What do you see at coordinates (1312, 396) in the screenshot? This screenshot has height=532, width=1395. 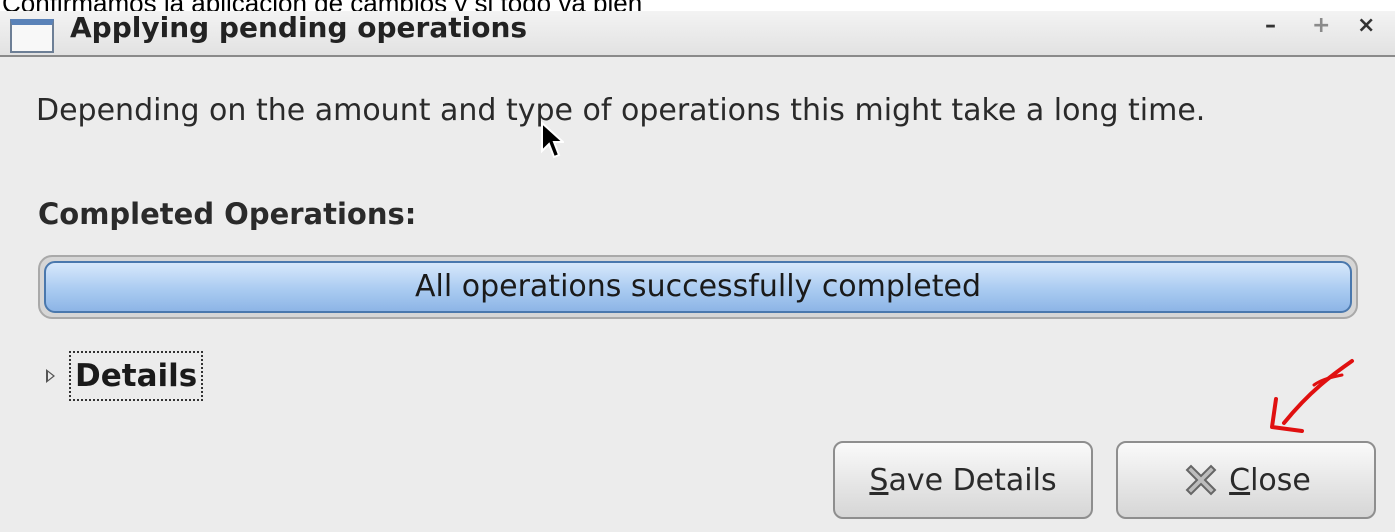 I see `red-annotation-arrow` at bounding box center [1312, 396].